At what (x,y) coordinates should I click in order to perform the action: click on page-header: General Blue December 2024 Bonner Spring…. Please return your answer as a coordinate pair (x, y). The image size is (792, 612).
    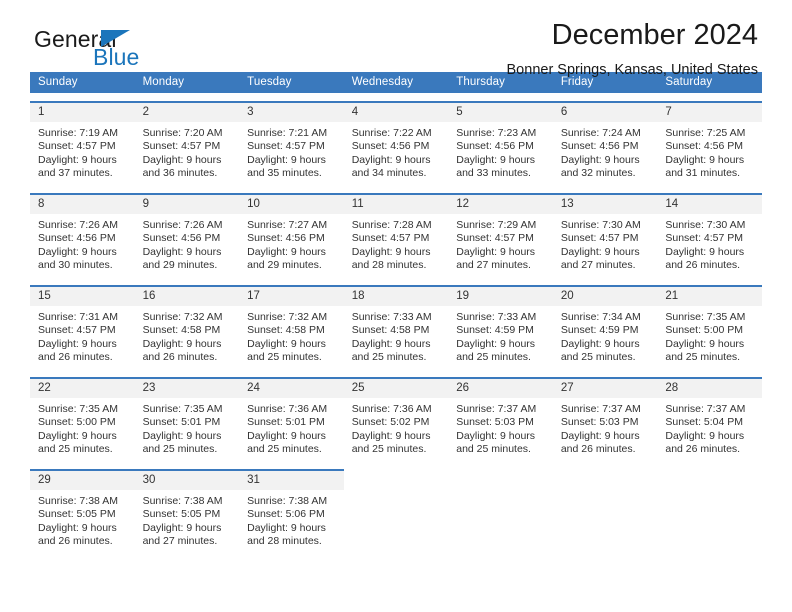
    Looking at the image, I should click on (396, 39).